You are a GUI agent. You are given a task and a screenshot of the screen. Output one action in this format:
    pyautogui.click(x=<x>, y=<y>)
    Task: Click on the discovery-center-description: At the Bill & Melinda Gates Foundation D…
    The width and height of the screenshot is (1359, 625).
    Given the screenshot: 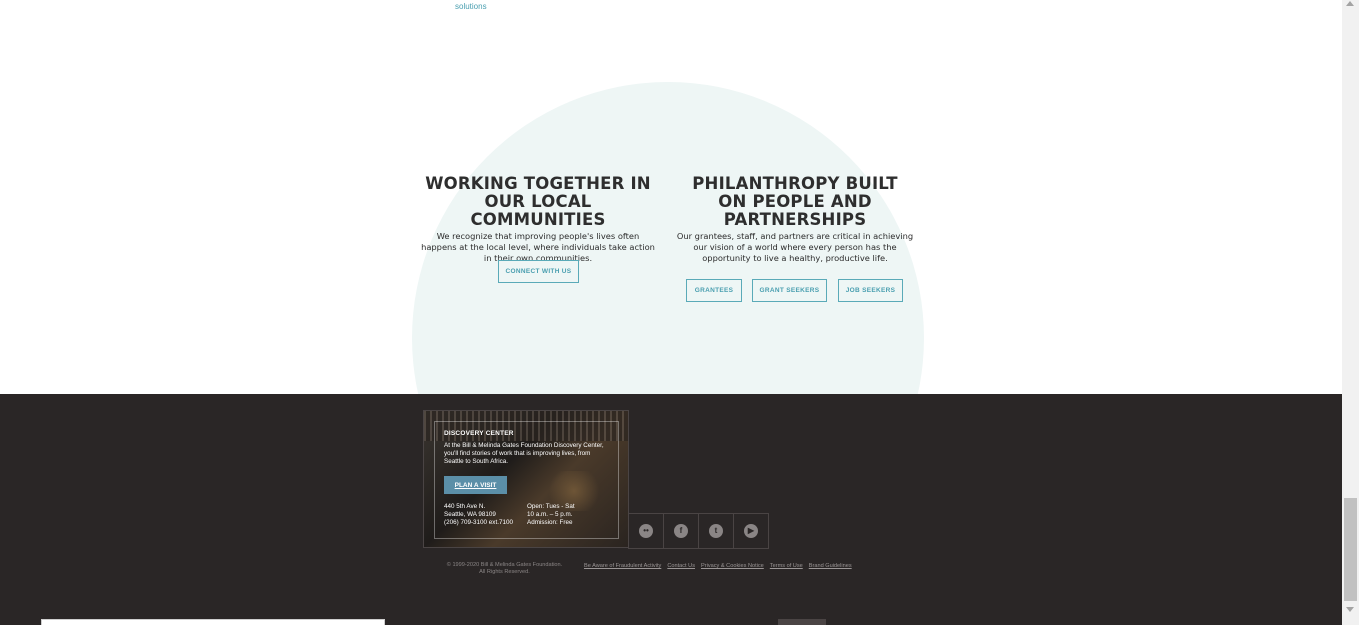 What is the action you would take?
    pyautogui.click(x=524, y=453)
    